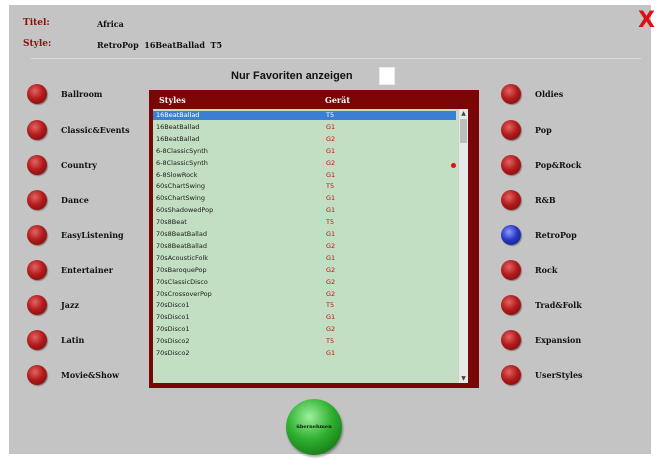 The height and width of the screenshot is (459, 658). I want to click on style-name: 70sClassicDisco, so click(182, 281).